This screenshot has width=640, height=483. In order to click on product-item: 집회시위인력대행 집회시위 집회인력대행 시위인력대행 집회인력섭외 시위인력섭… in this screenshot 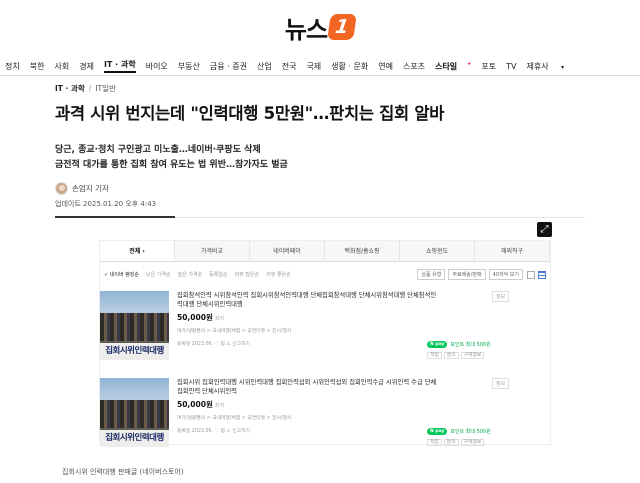, I will do `click(326, 417)`.